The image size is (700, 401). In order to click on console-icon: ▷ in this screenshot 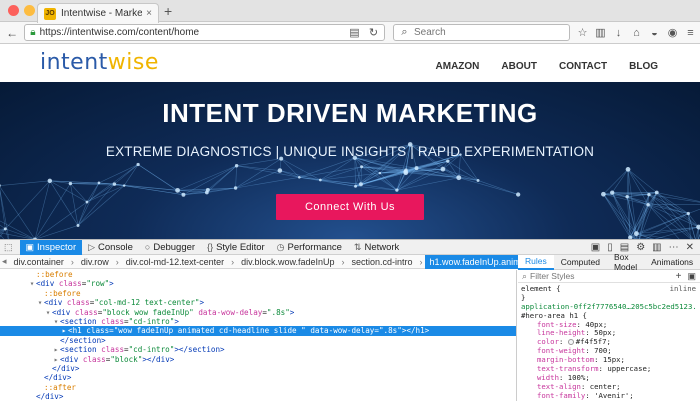, I will do `click(91, 247)`.